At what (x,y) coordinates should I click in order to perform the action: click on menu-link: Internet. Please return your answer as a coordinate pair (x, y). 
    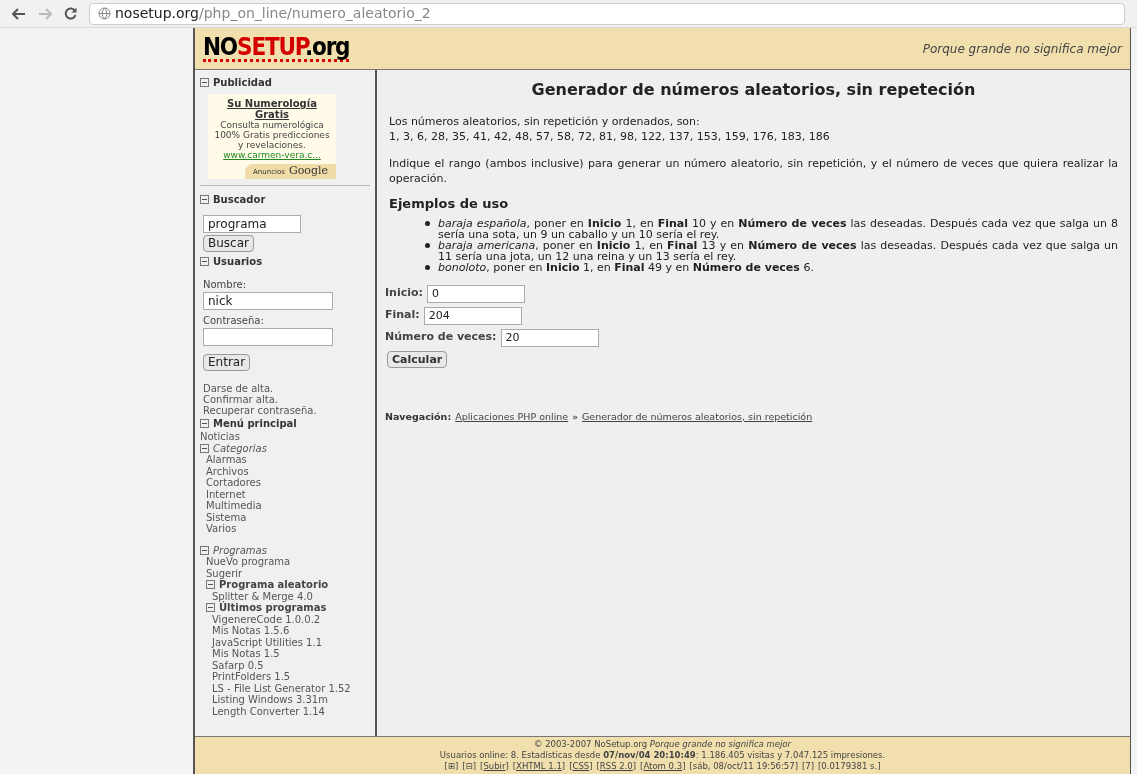
    Looking at the image, I should click on (288, 494).